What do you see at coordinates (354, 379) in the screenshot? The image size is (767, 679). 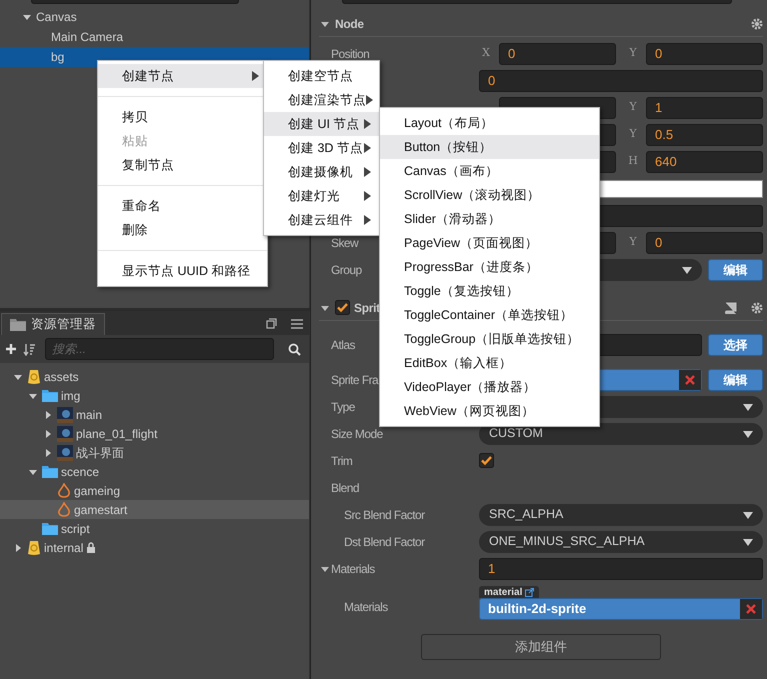 I see `property-label: Sprite Fra` at bounding box center [354, 379].